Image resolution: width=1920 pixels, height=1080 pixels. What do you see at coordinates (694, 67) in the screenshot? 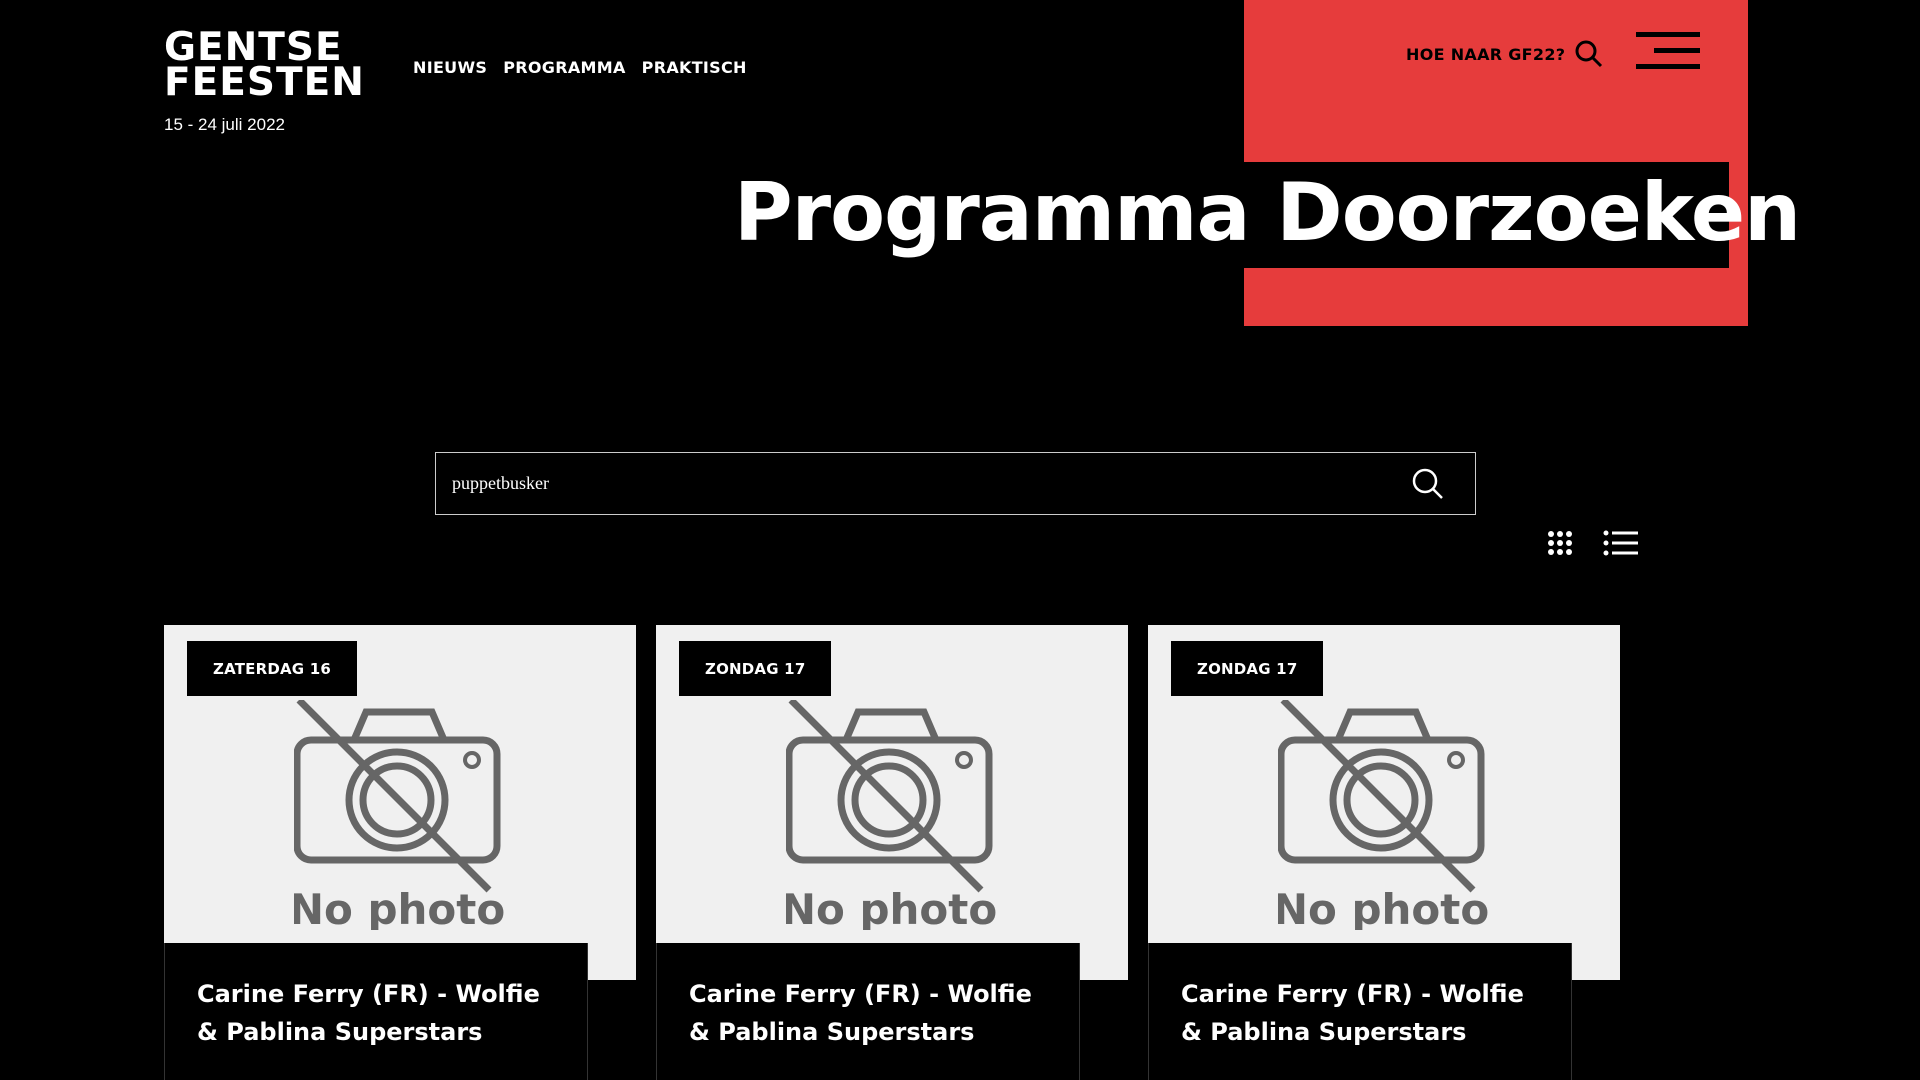
I see `nav-item-praktisch: PRAKTISCH` at bounding box center [694, 67].